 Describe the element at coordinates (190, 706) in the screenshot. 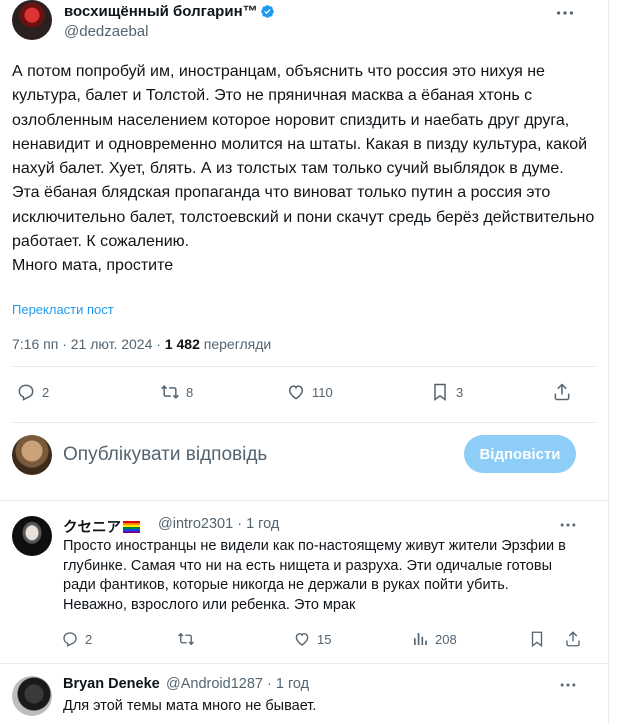

I see `reply-body: Для этой темы мата много не бывает.` at that location.